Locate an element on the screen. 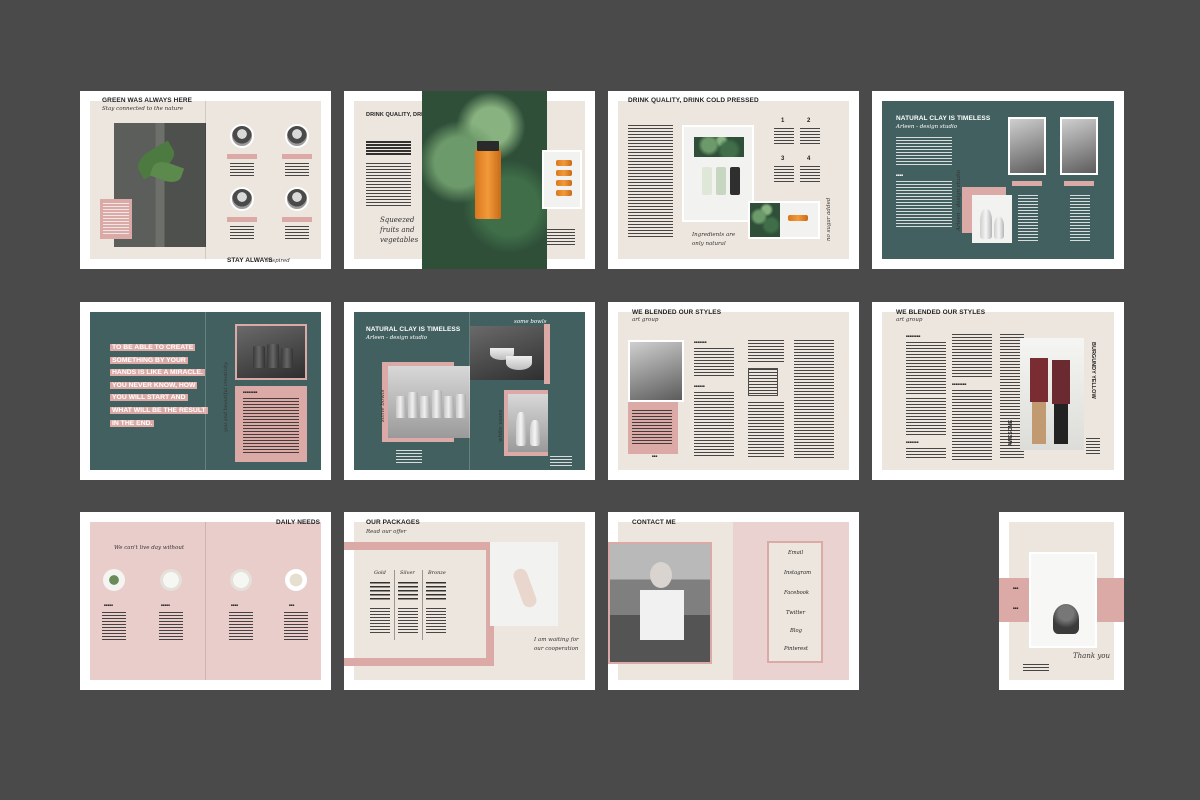 The height and width of the screenshot is (800, 1200). page-thank-you: ■■■ ■■■ Thank you is located at coordinates (1061, 601).